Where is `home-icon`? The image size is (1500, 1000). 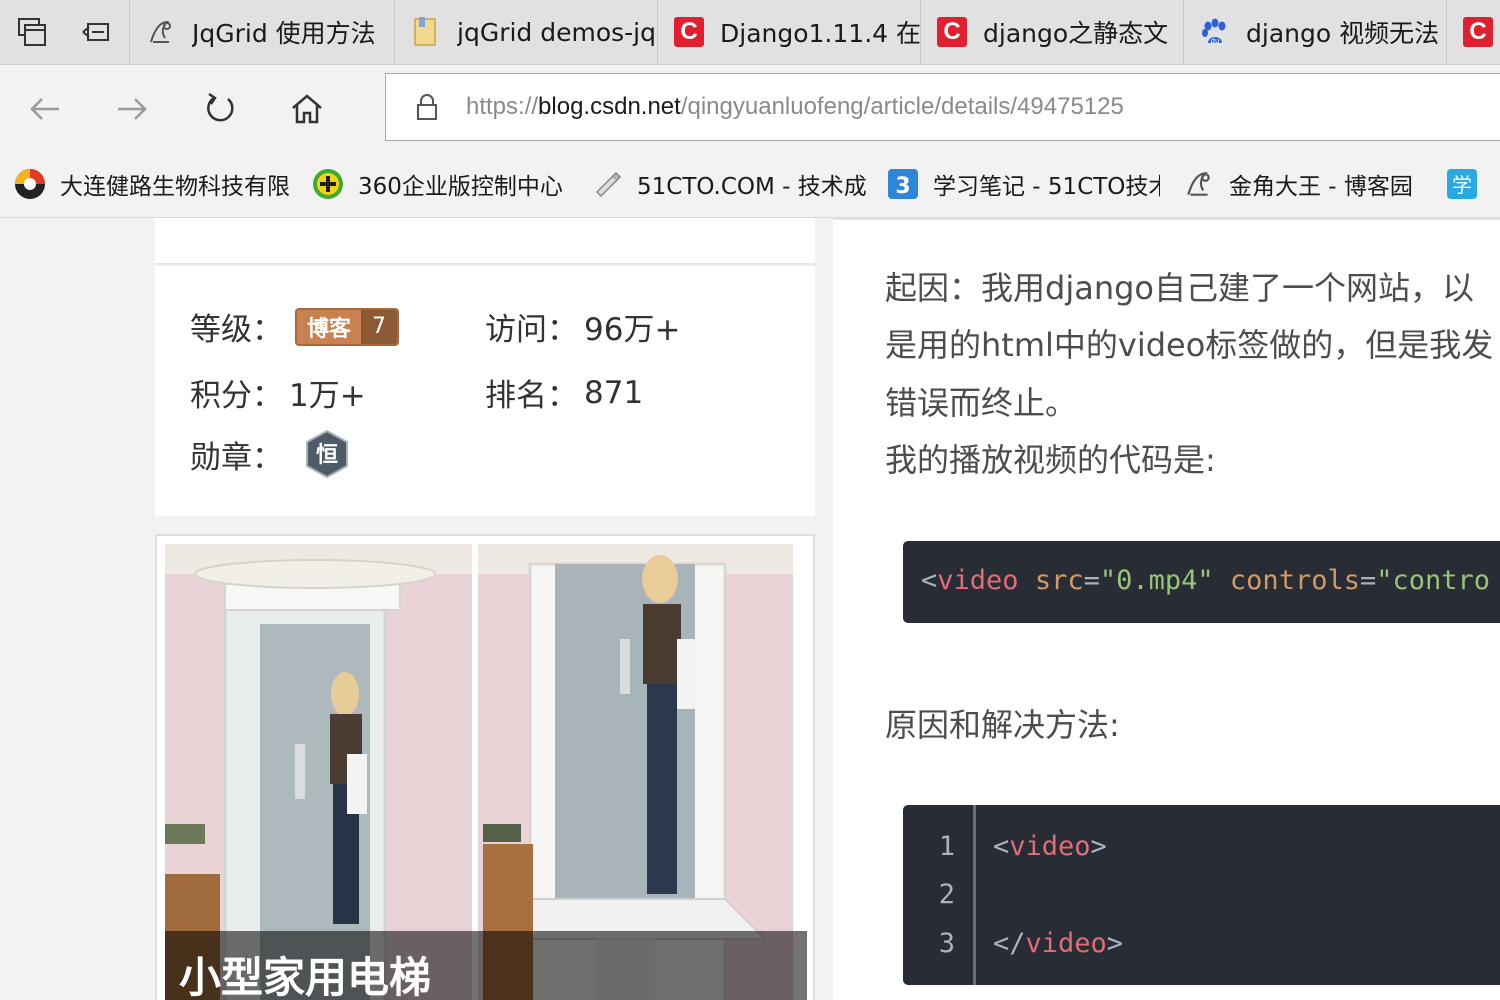 home-icon is located at coordinates (307, 109).